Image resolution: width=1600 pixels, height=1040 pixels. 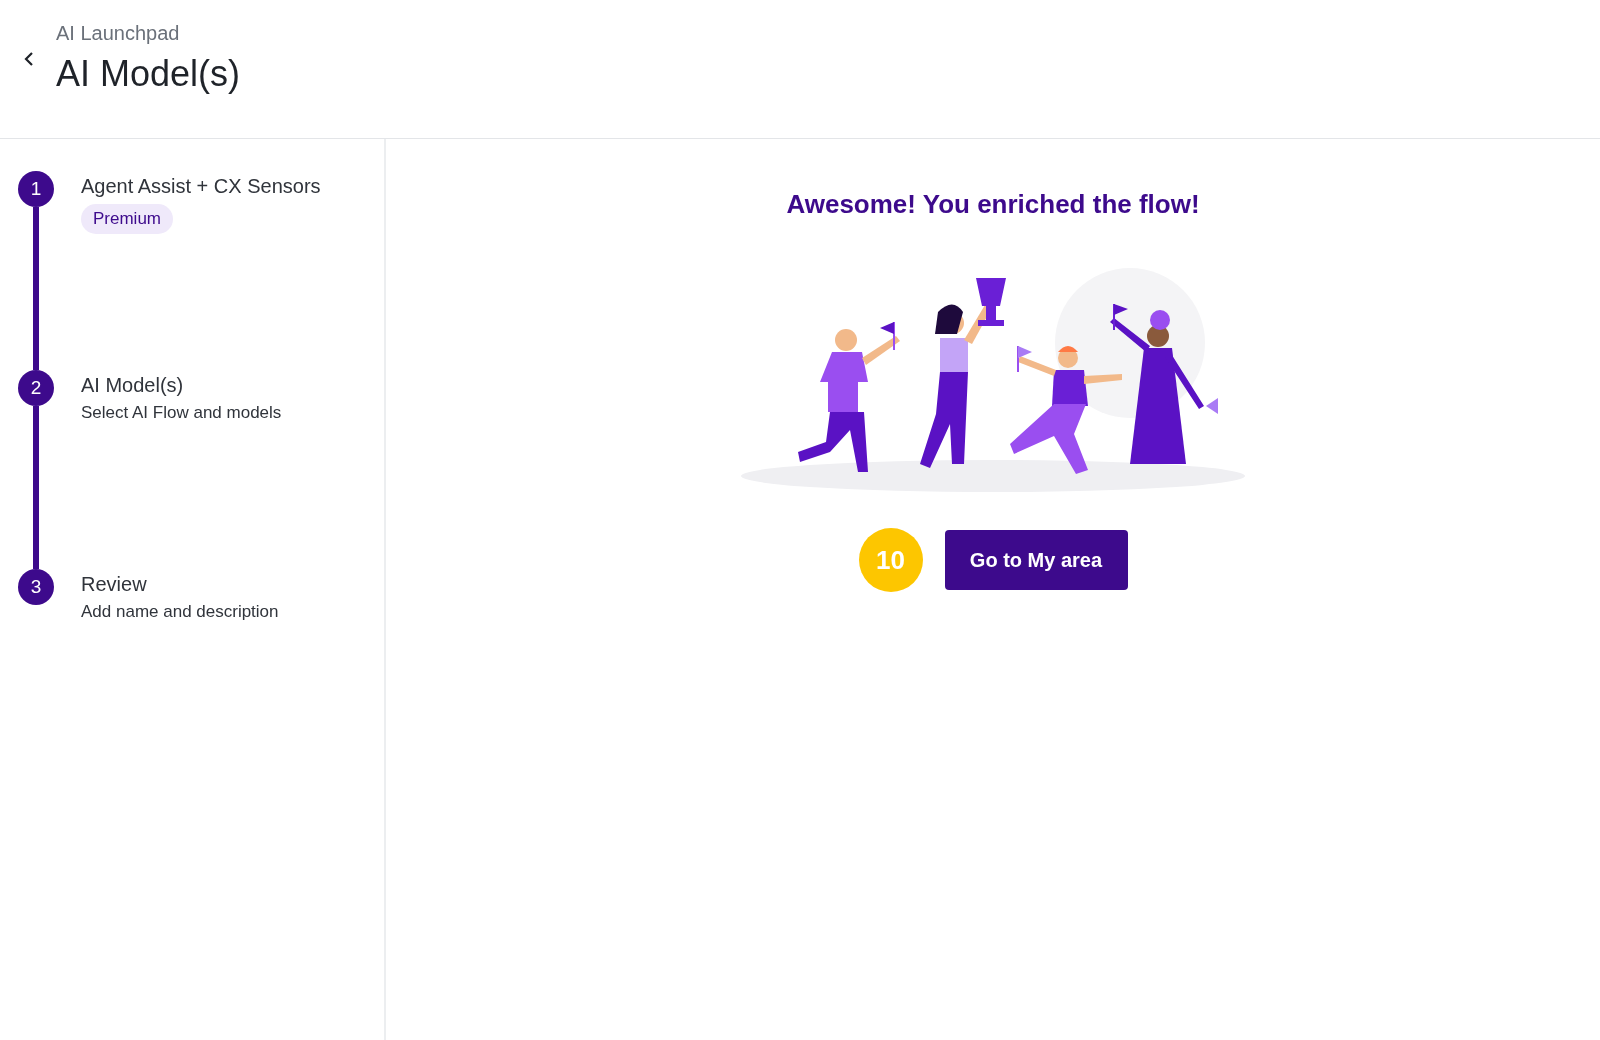 What do you see at coordinates (890, 560) in the screenshot?
I see `countdown-badge: 10` at bounding box center [890, 560].